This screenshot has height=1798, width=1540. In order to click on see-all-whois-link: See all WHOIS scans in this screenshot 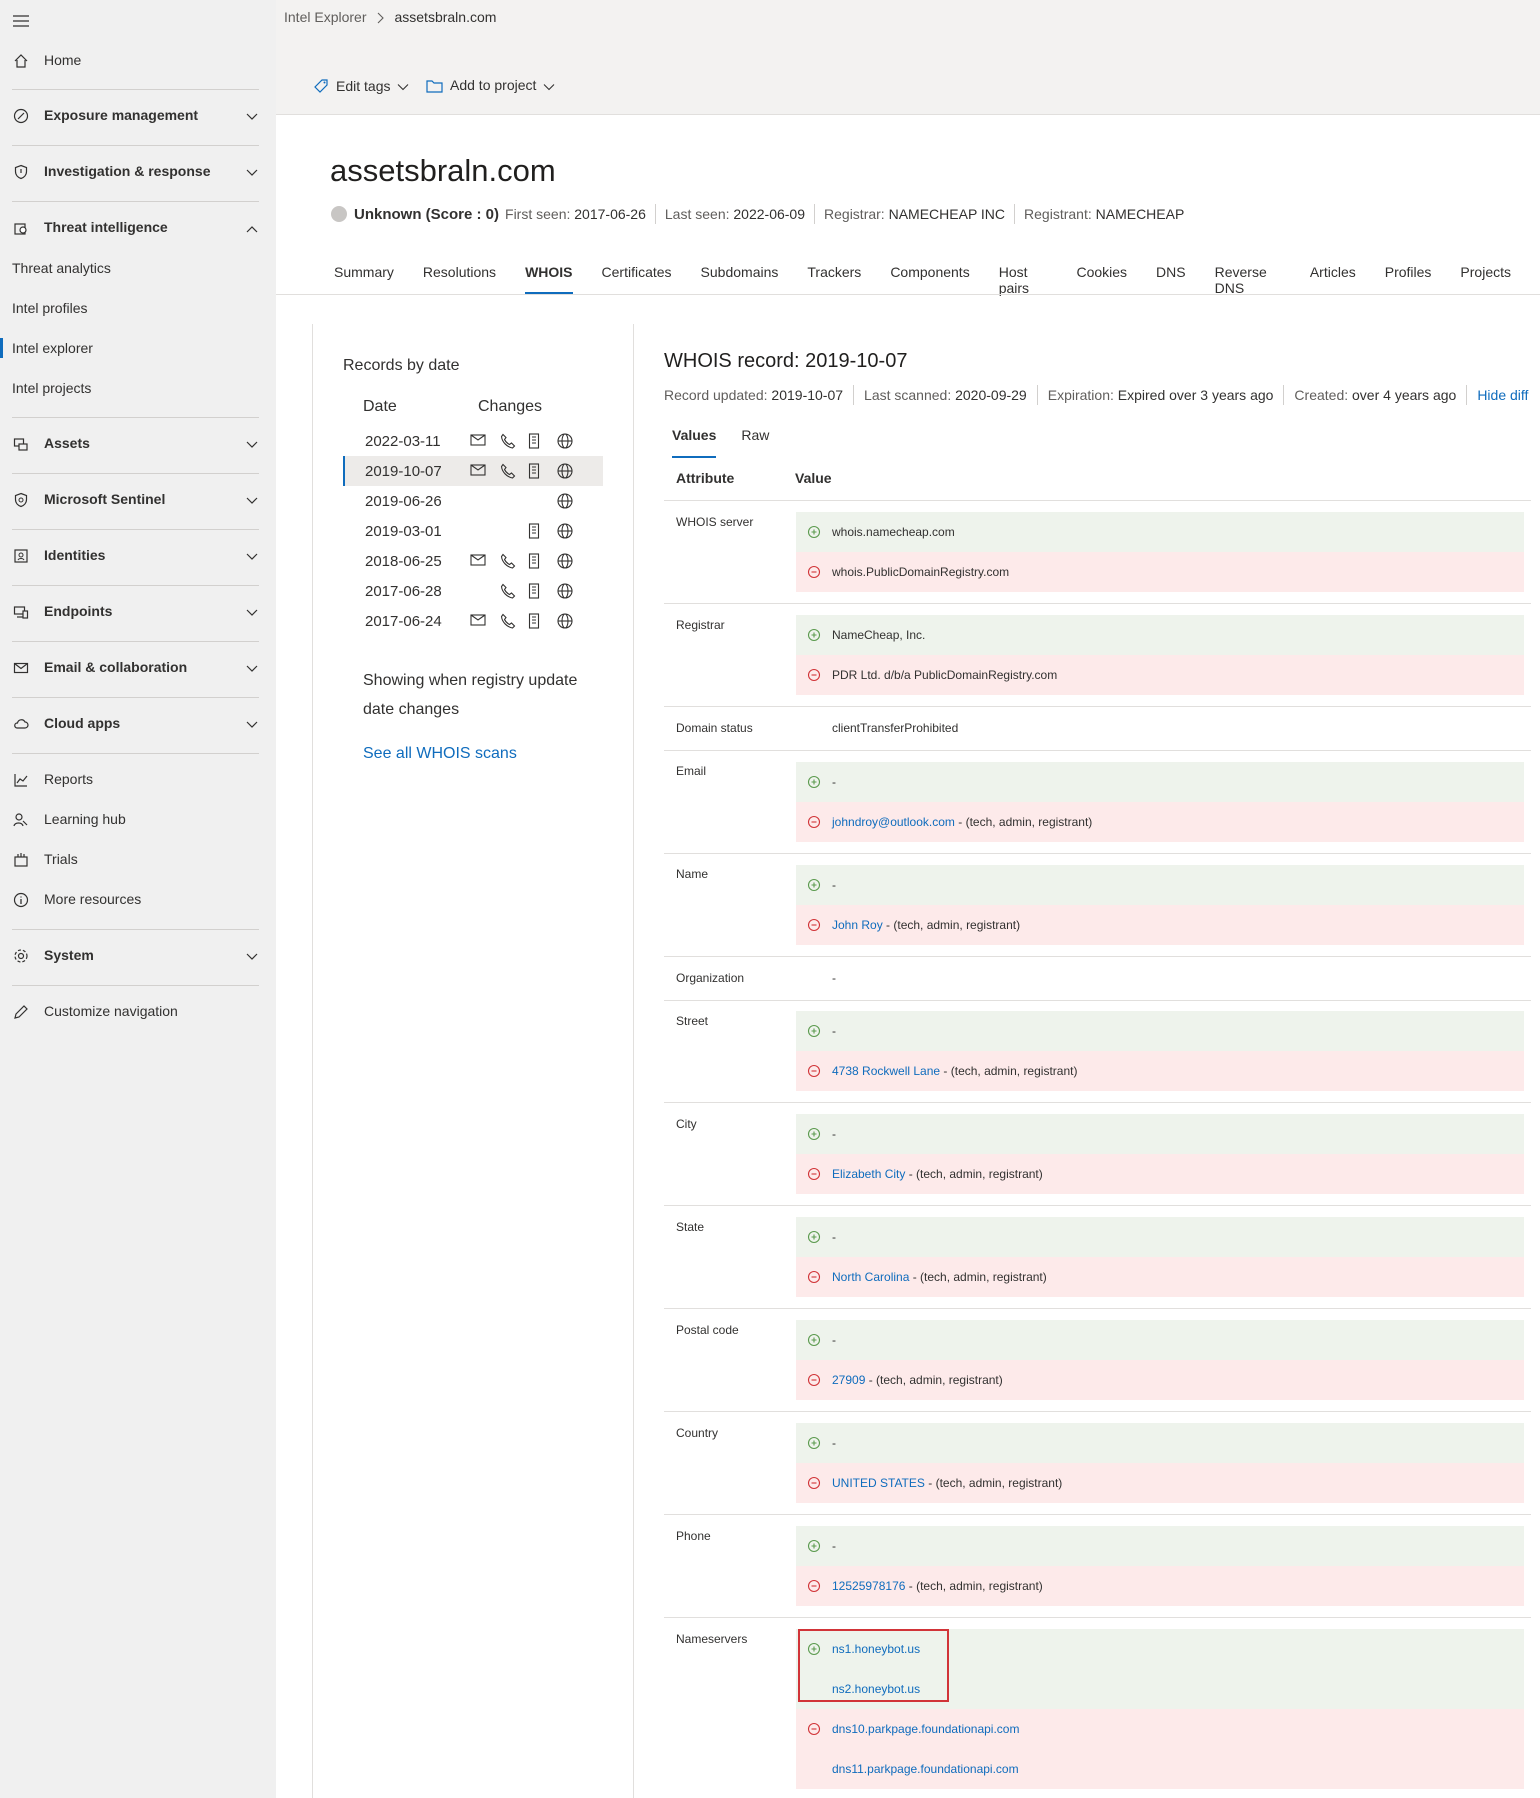, I will do `click(440, 754)`.